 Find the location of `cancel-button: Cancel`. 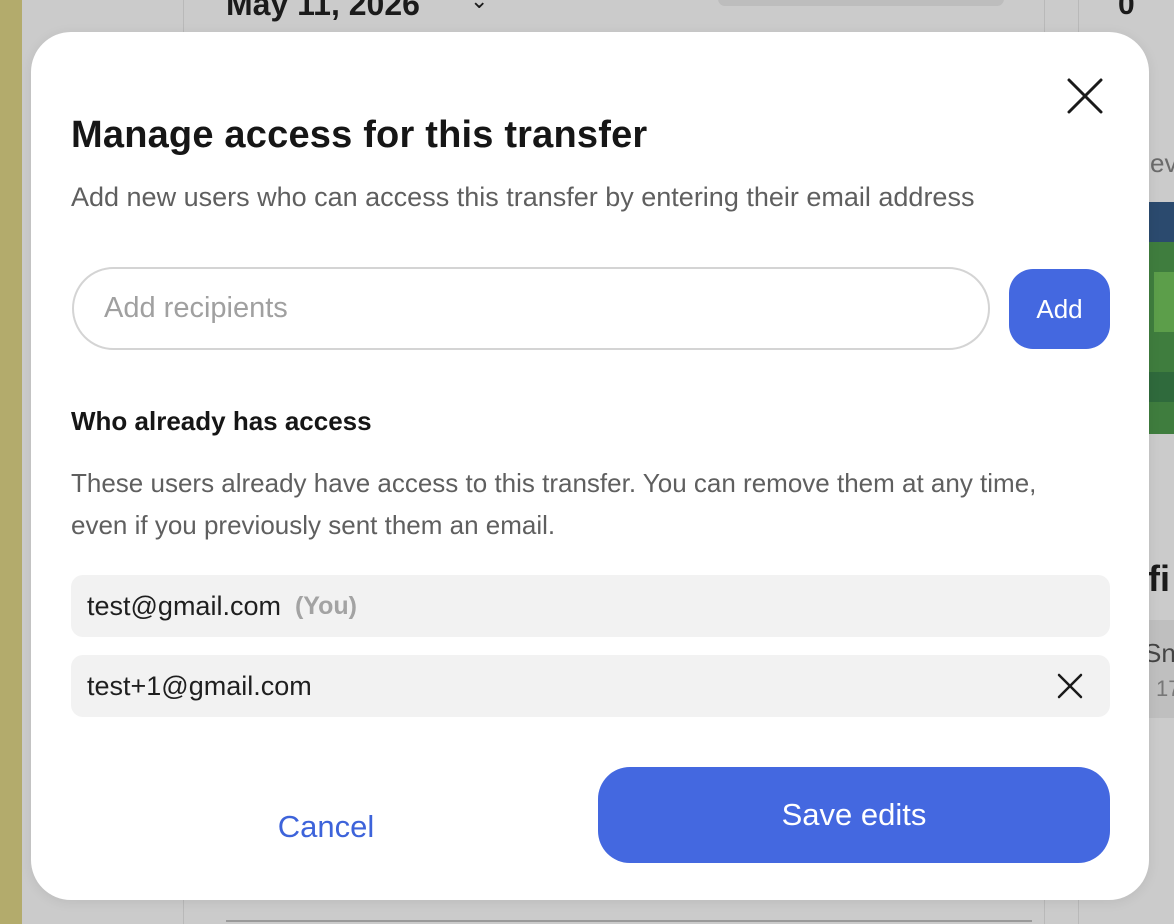

cancel-button: Cancel is located at coordinates (326, 827).